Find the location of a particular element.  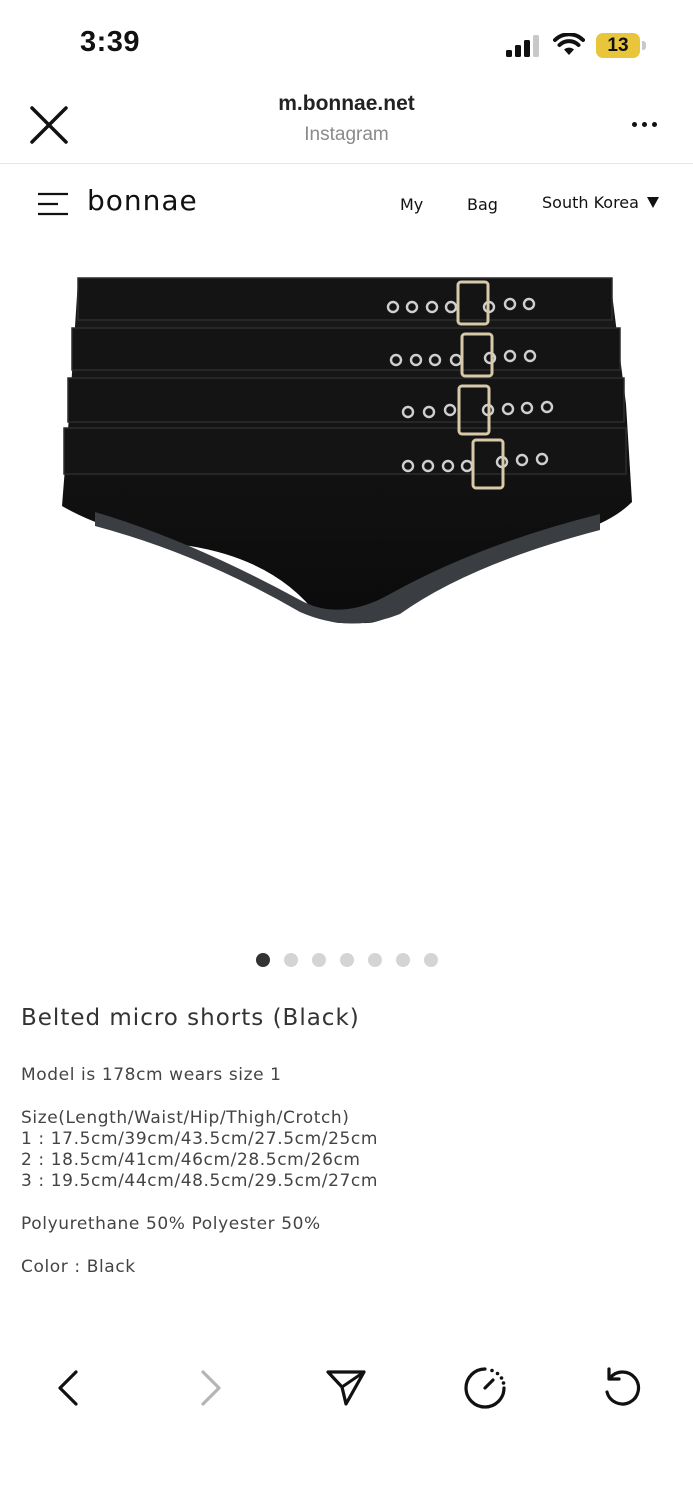

send-icon is located at coordinates (346, 1388).